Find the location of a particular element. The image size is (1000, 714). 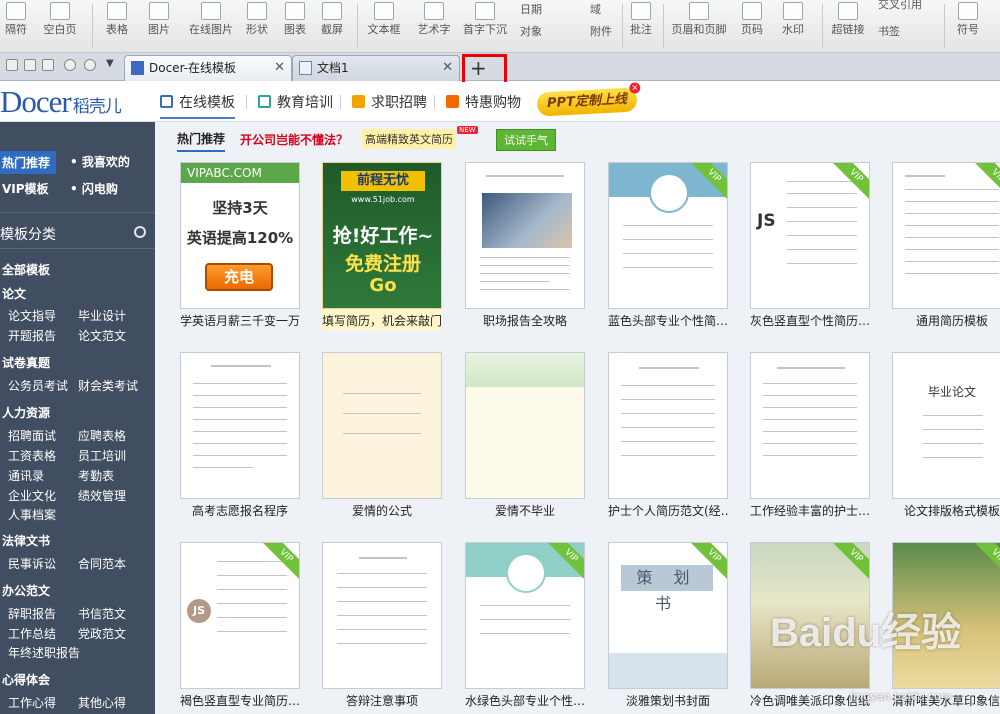

bookmark-button: 书签 is located at coordinates (889, 31).